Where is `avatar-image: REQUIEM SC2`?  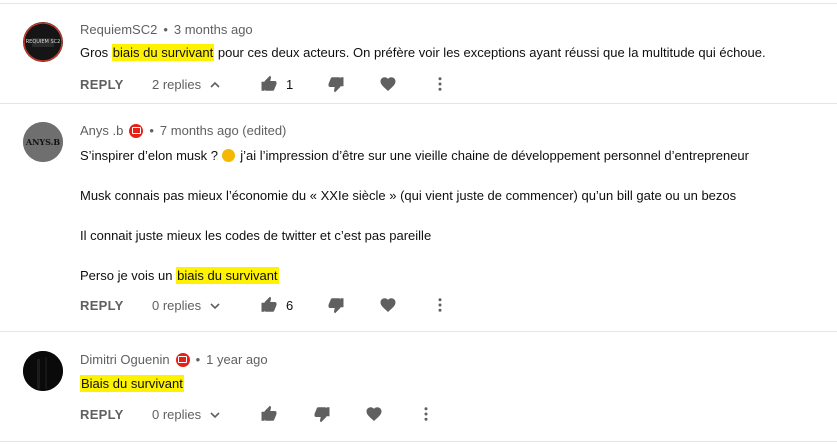 avatar-image: REQUIEM SC2 is located at coordinates (43, 42).